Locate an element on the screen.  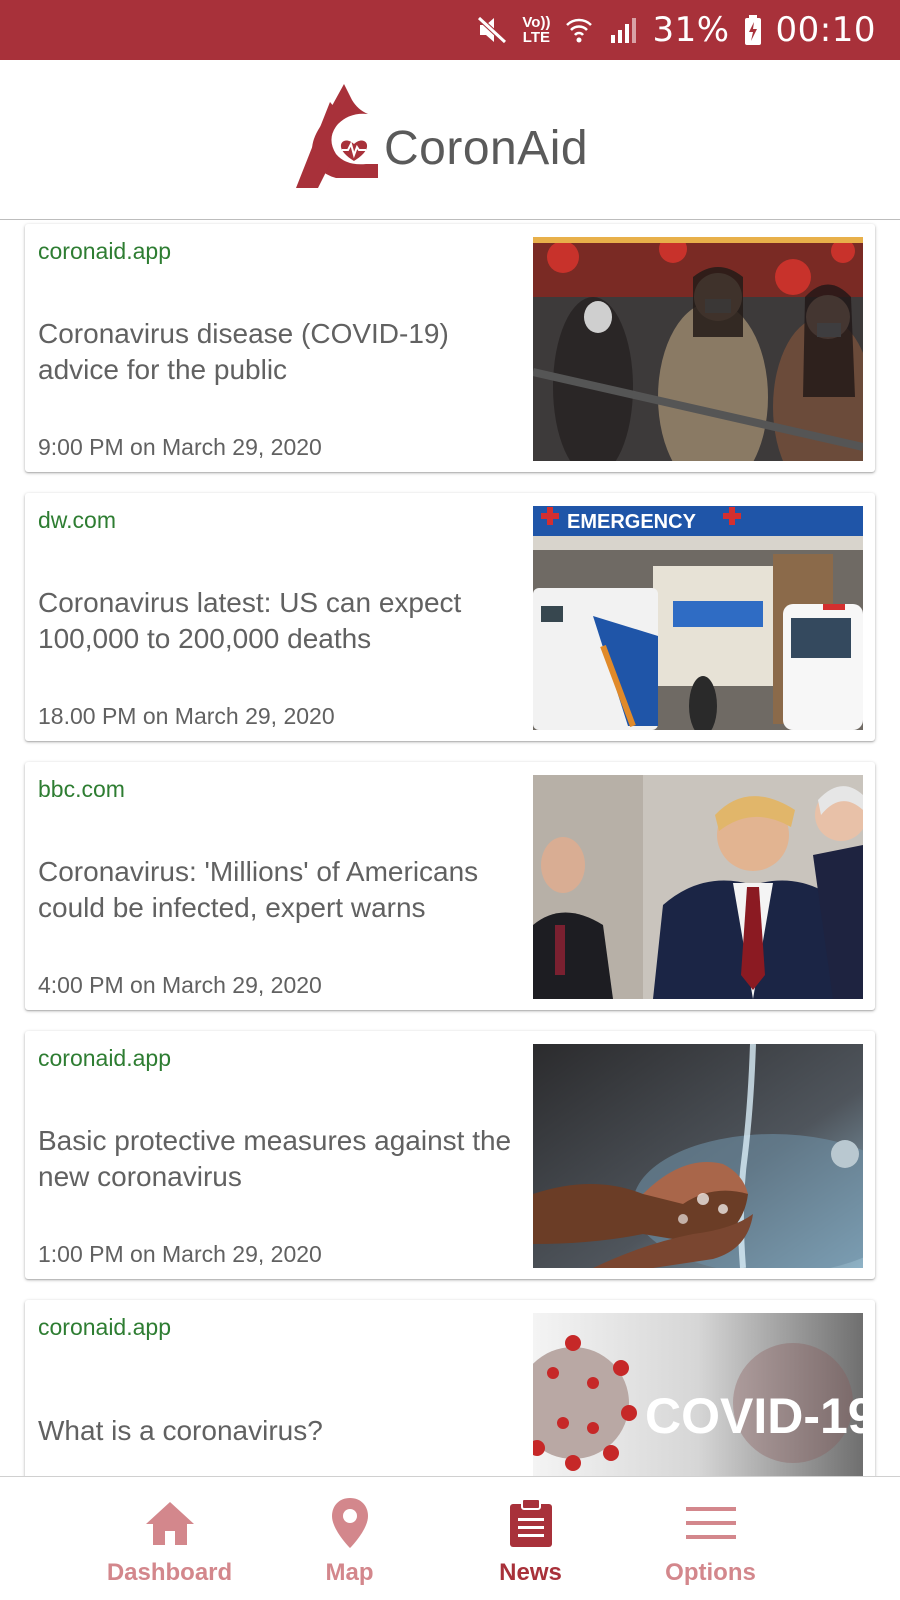
nav-label: Map is located at coordinates (349, 1572).